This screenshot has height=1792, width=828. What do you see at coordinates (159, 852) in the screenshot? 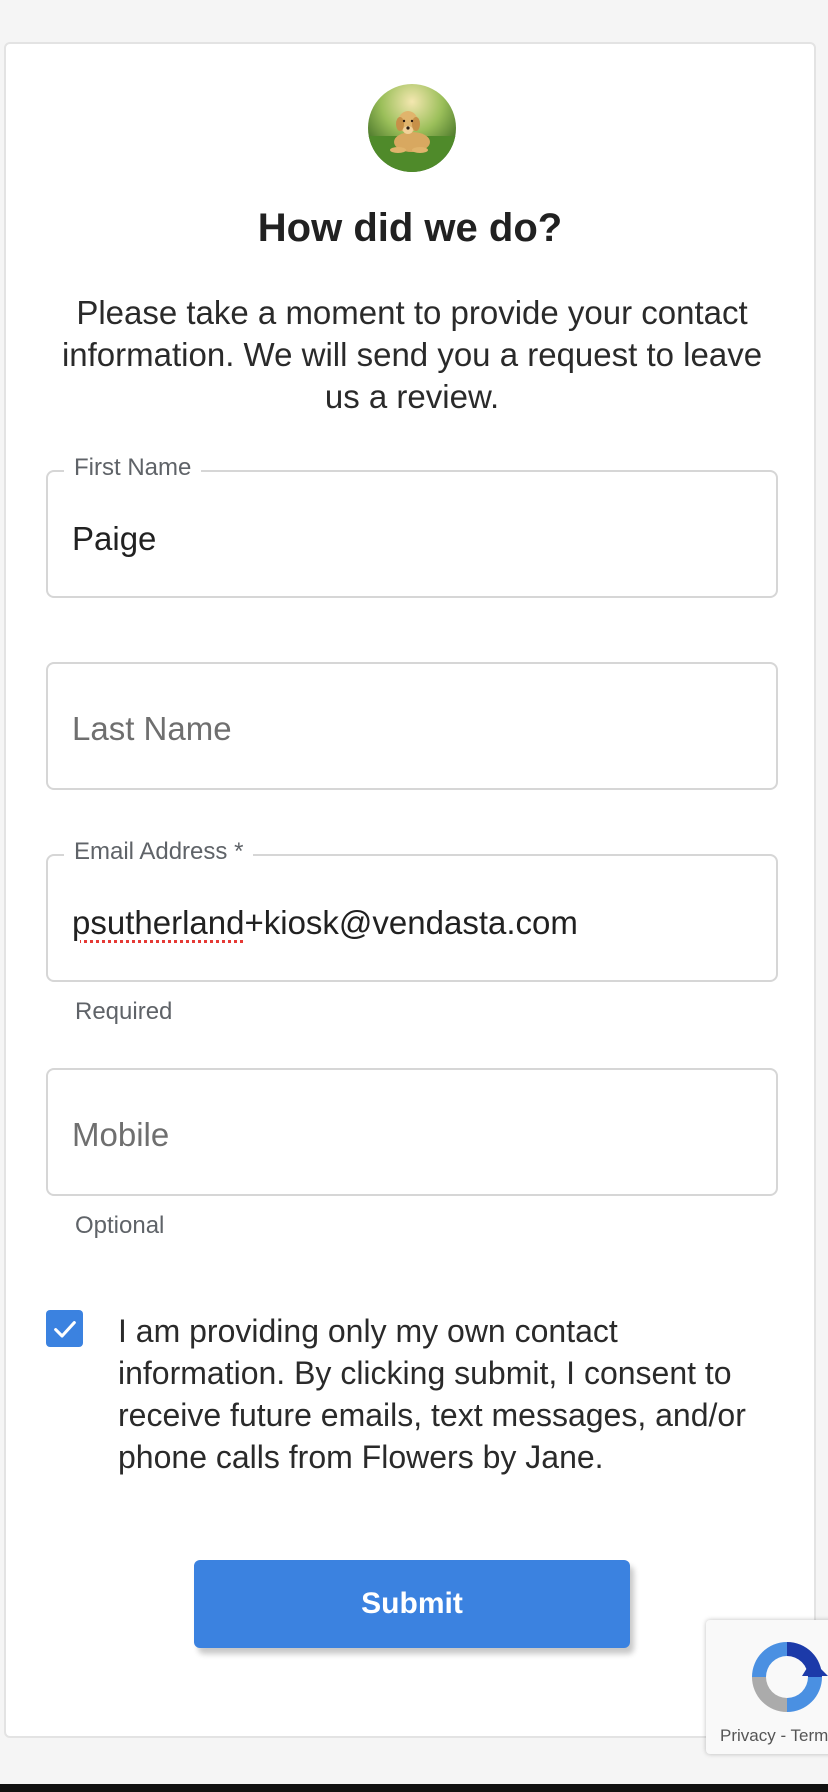
I see `email-label: Email Address *` at bounding box center [159, 852].